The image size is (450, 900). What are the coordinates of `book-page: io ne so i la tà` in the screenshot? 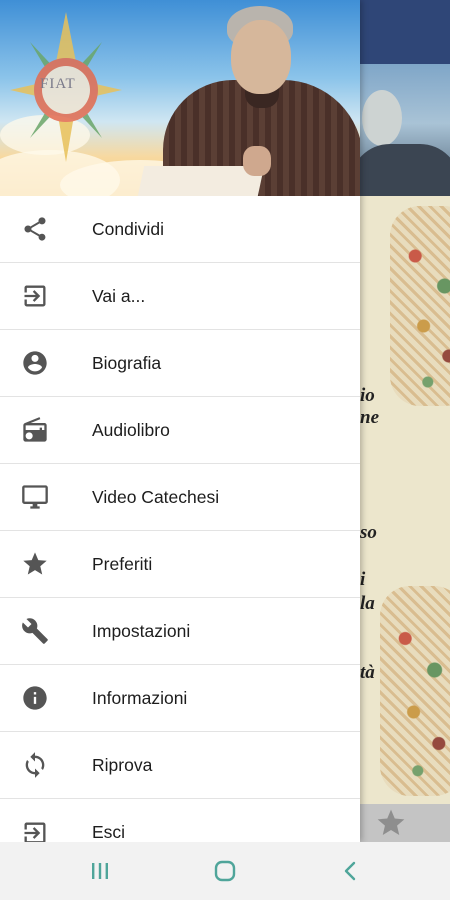 It's located at (405, 500).